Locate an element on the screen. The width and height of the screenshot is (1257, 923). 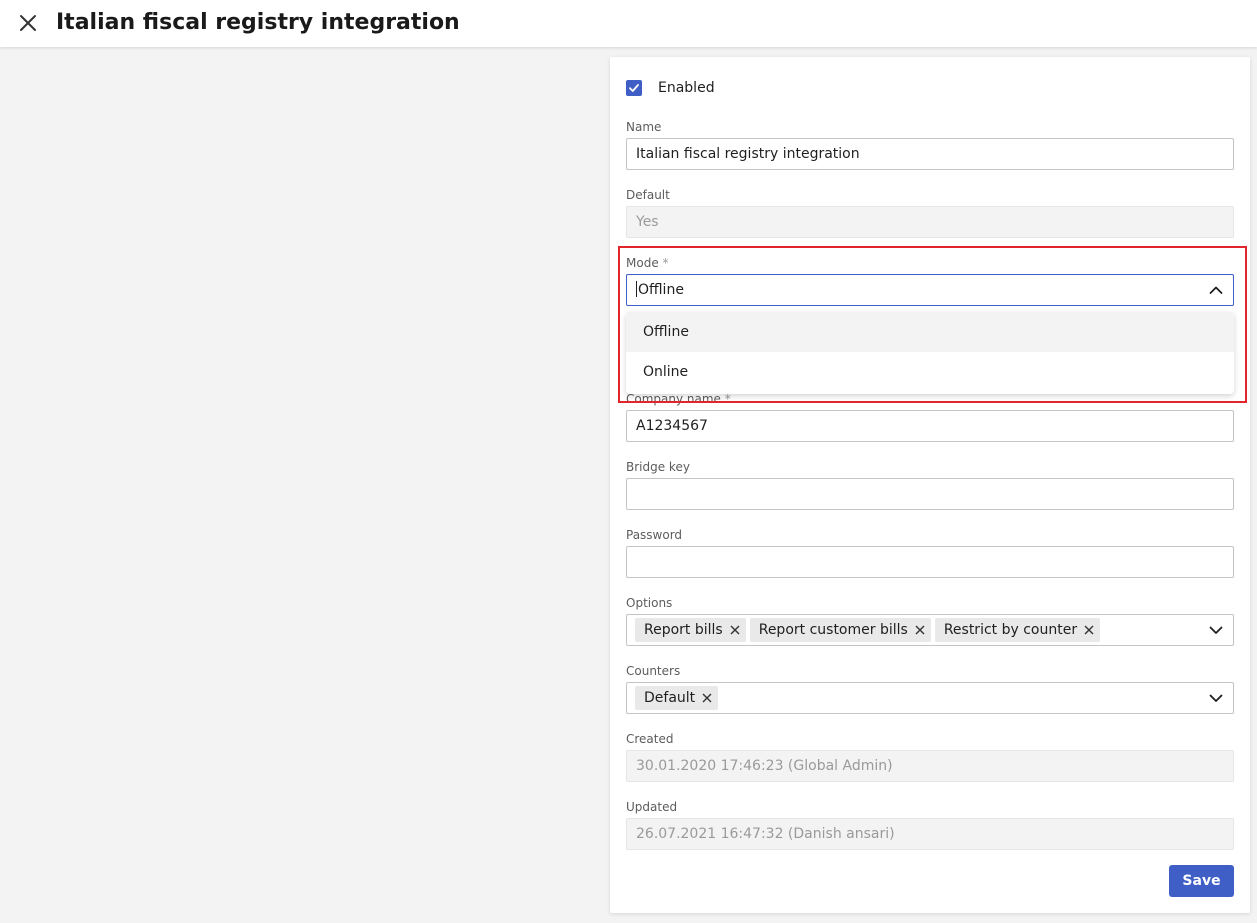
mode-selected-value: Offline is located at coordinates (661, 290).